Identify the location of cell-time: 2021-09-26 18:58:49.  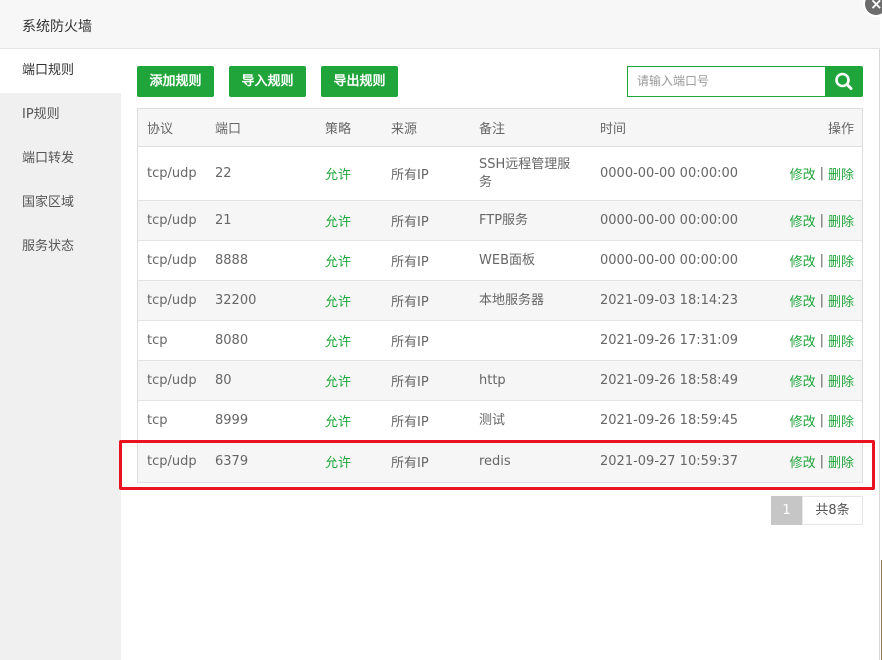
(669, 380).